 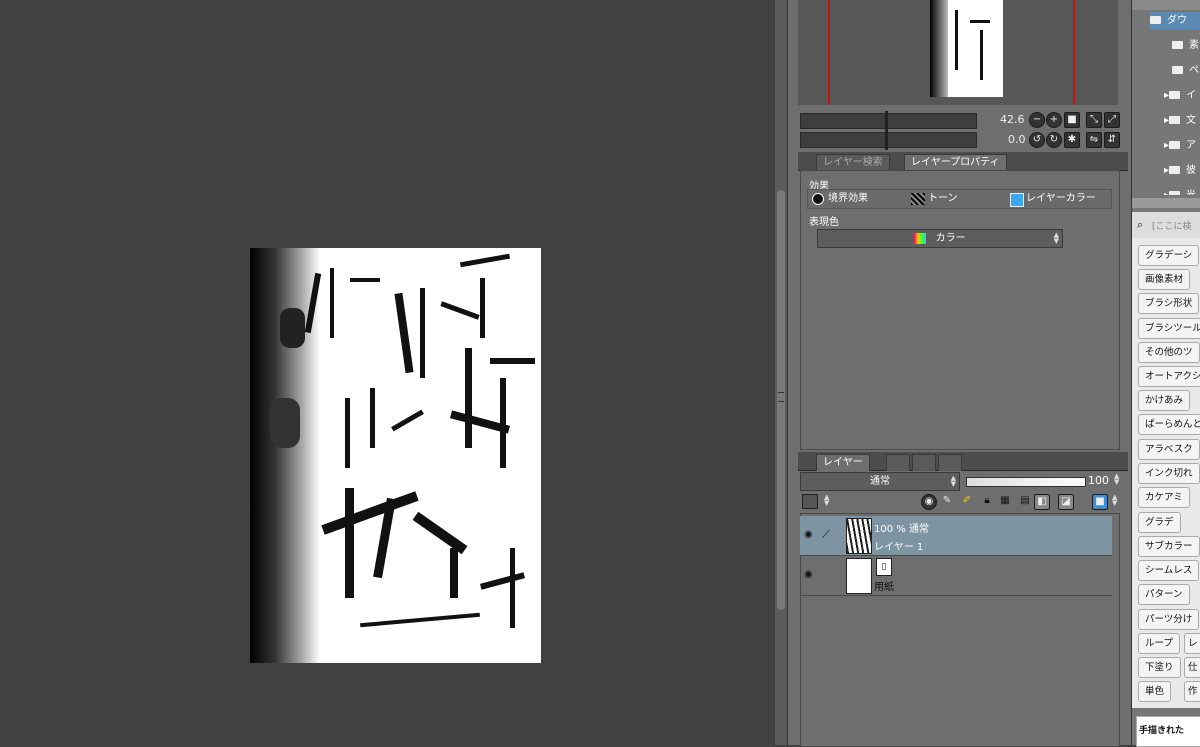 I want to click on rotate-right-icon: ↻, so click(x=1054, y=140).